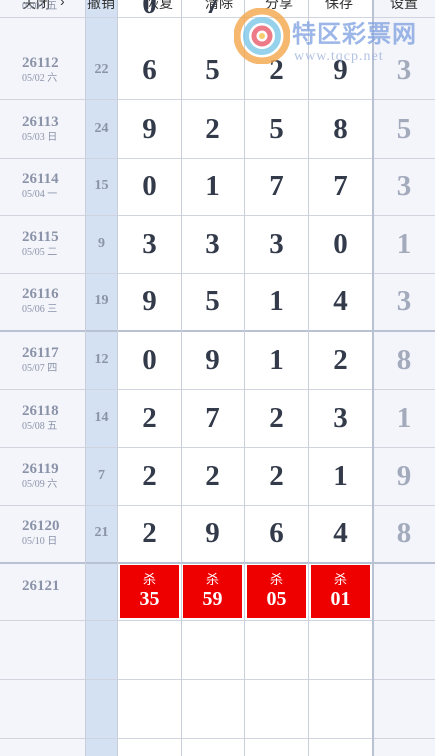 Image resolution: width=435 pixels, height=756 pixels. I want to click on issue-number: 26112, so click(40, 62).